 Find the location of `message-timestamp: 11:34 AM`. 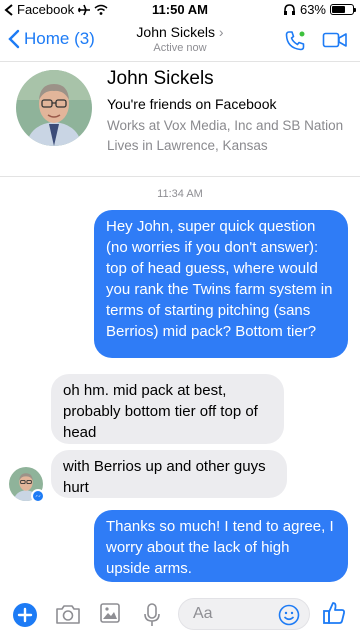

message-timestamp: 11:34 AM is located at coordinates (180, 194).